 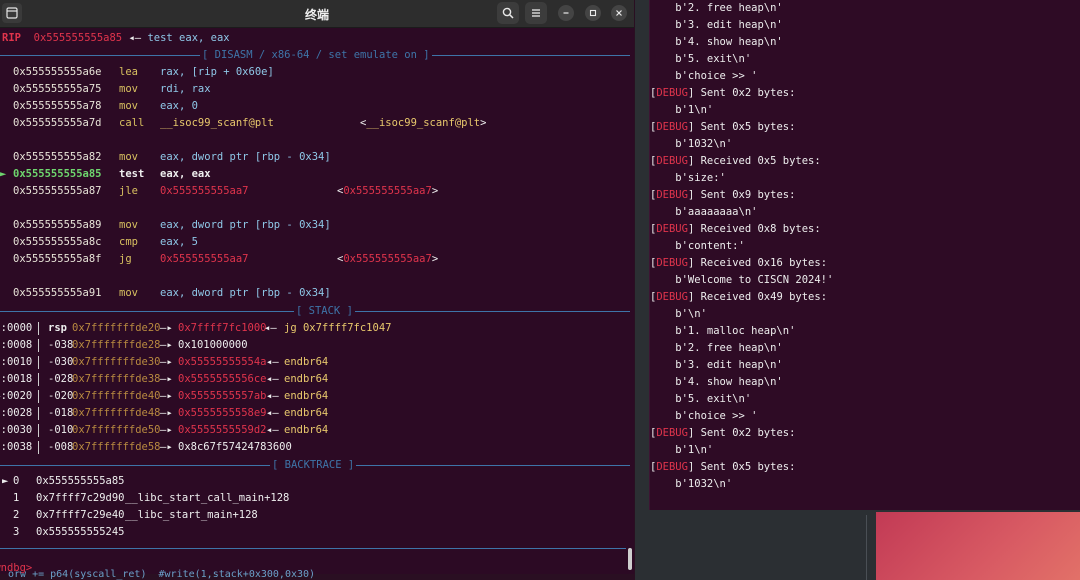 I want to click on disasm-address: 0x555555555a6e, so click(x=57, y=72).